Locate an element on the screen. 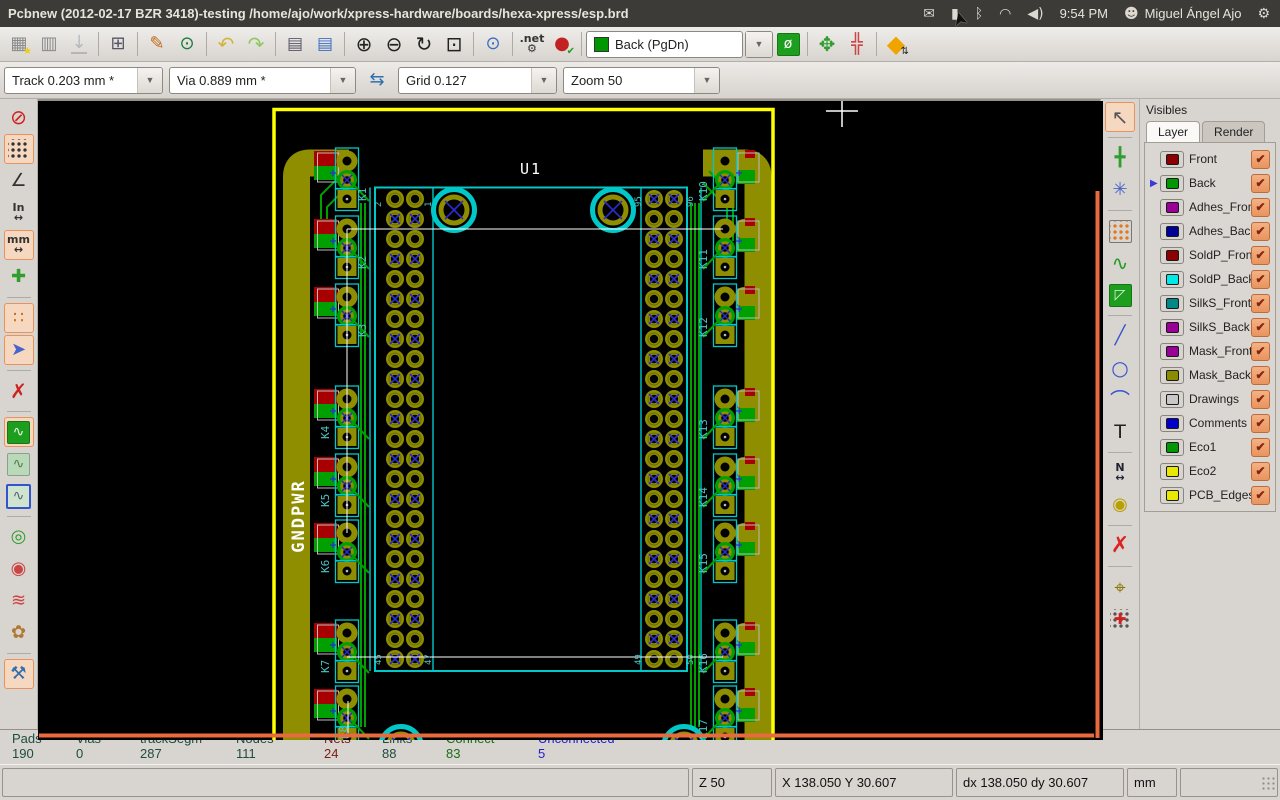  via-size-select: Via 0.889 mm * ▼ is located at coordinates (262, 80).